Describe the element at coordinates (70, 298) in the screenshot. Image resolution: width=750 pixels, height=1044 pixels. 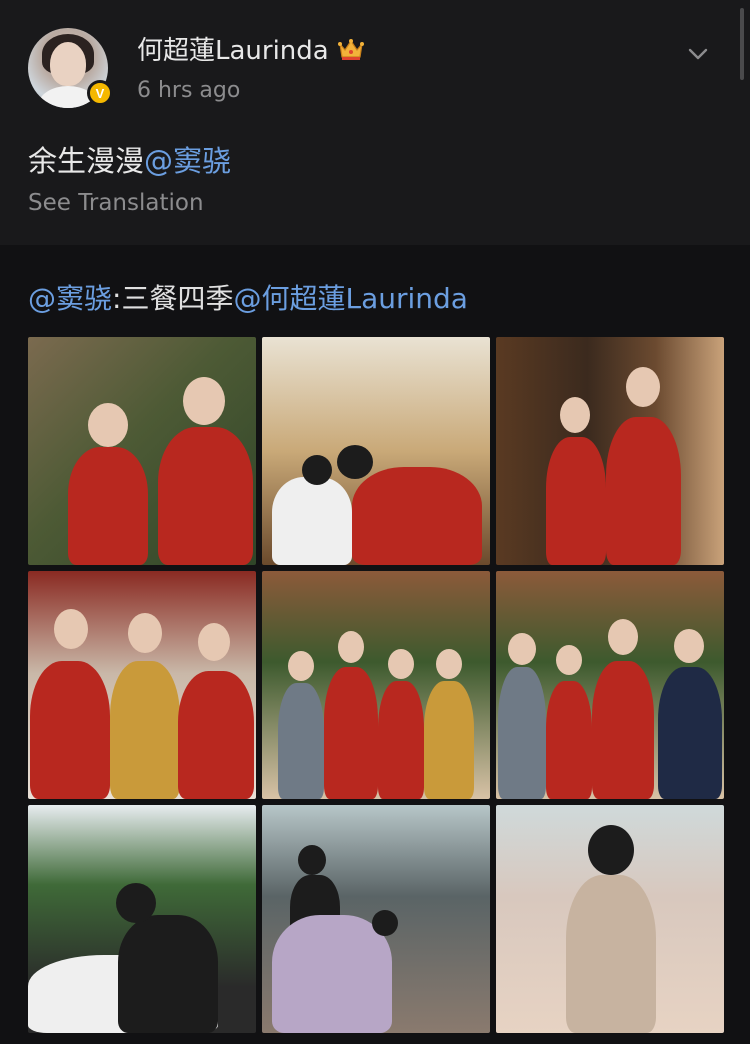
I see `repost-author-mention: @窦骁` at that location.